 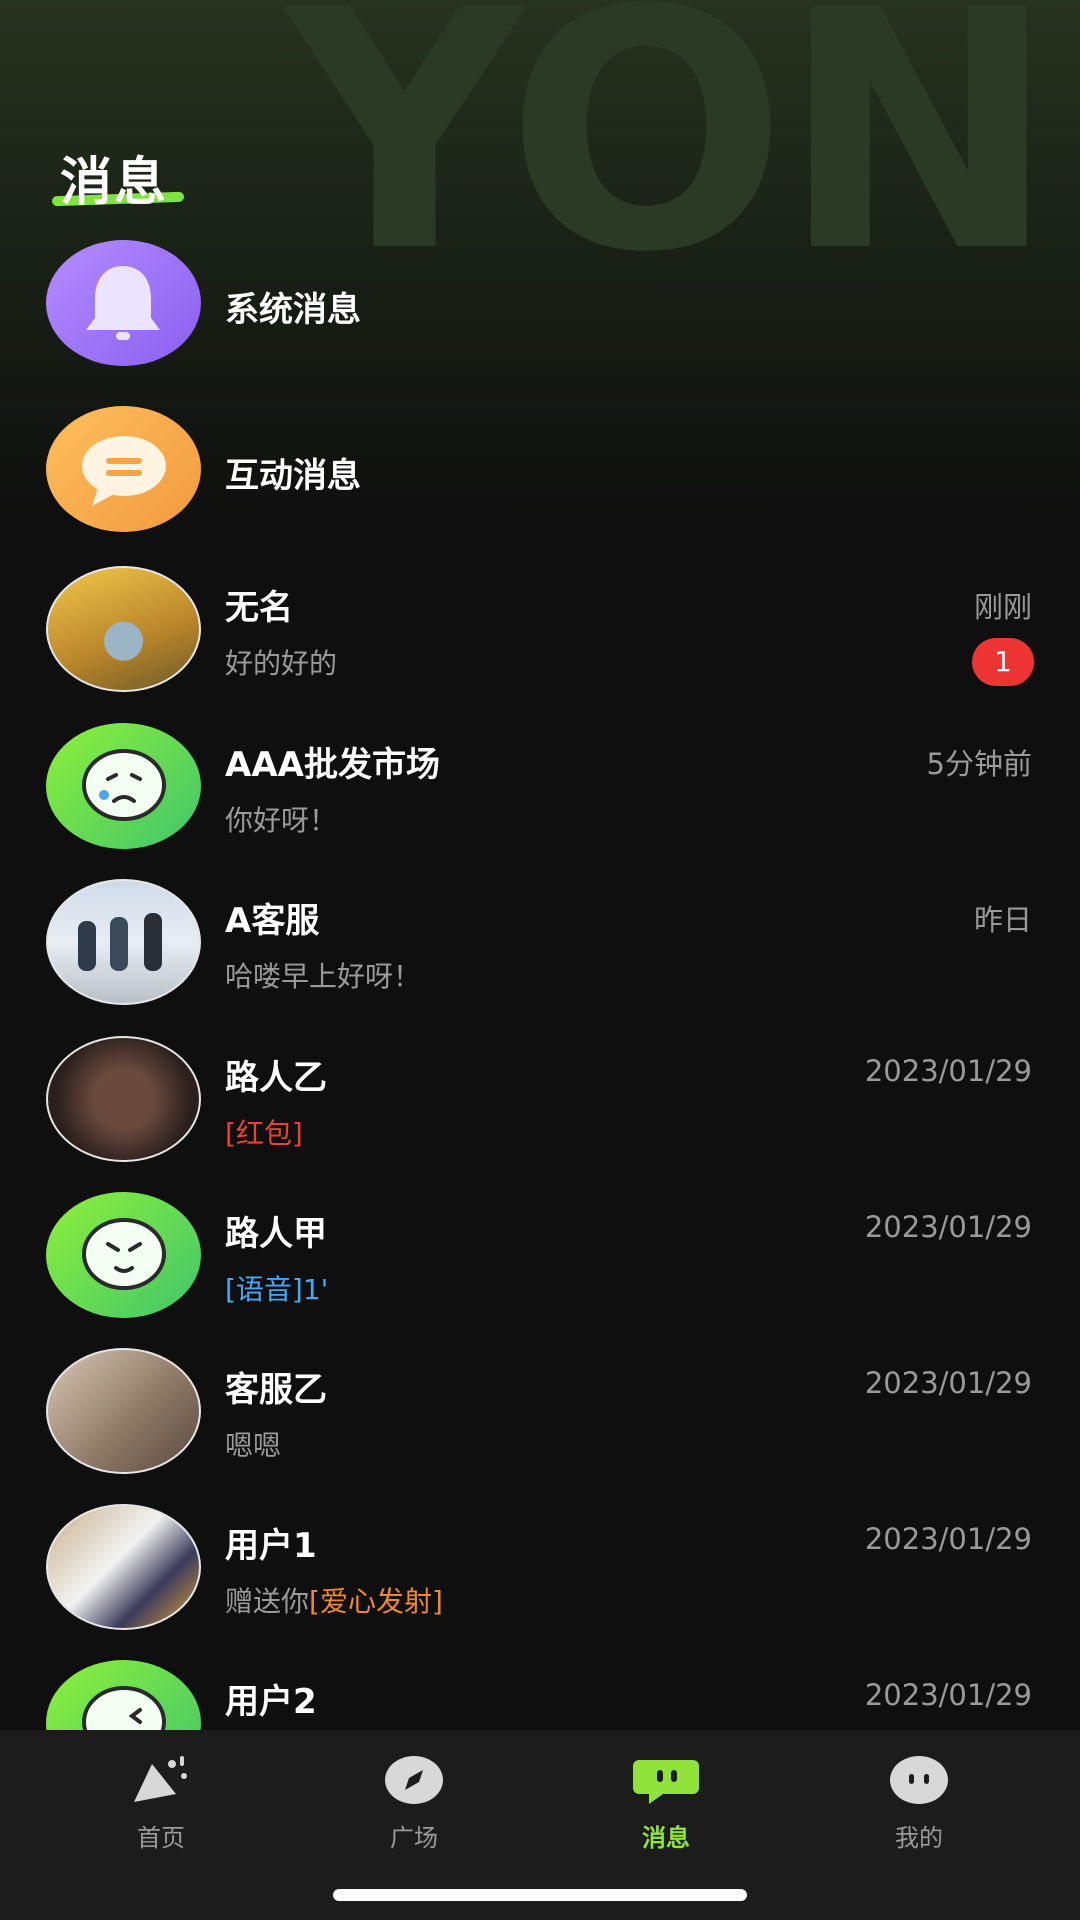 What do you see at coordinates (414, 1780) in the screenshot?
I see `compass-icon` at bounding box center [414, 1780].